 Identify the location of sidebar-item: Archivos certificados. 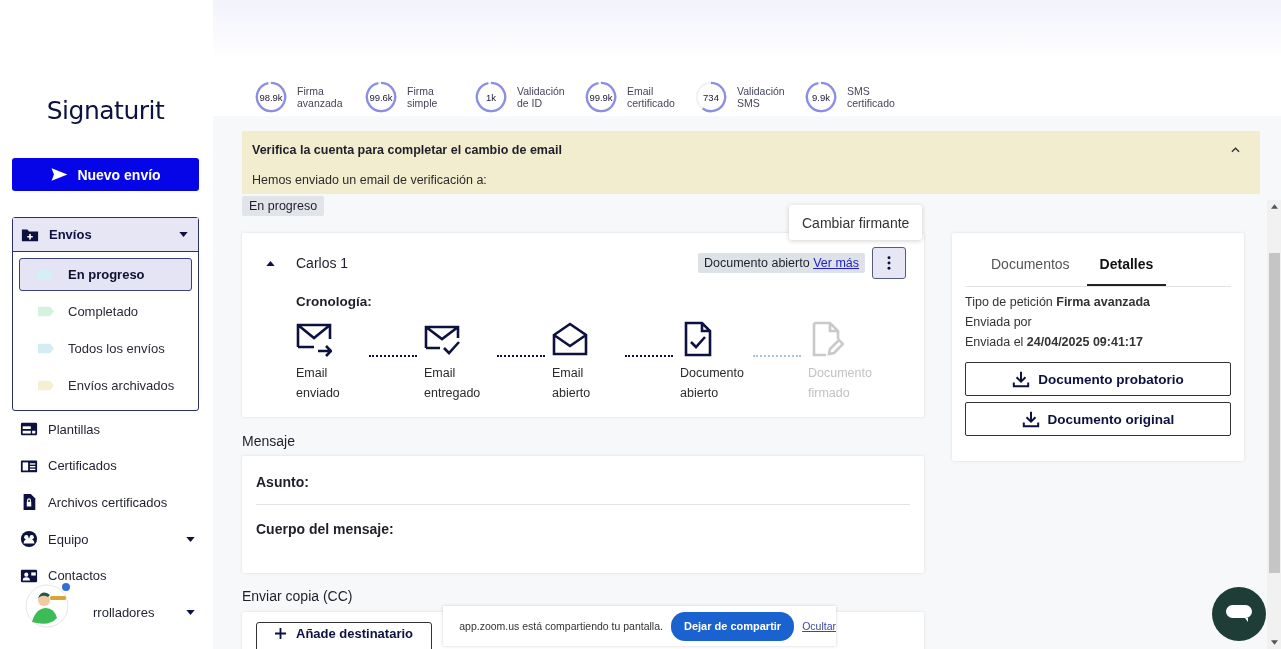
(105, 502).